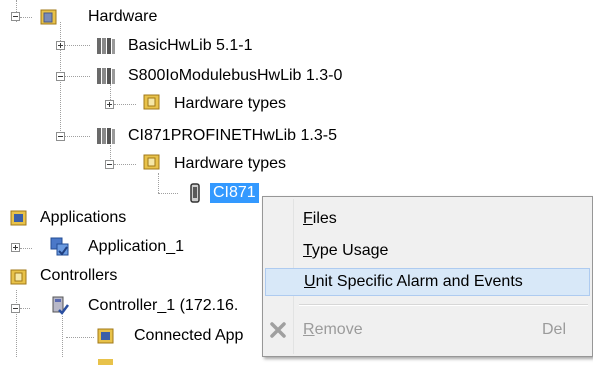  Describe the element at coordinates (427, 330) in the screenshot. I see `menu-item-remove: Remove Del` at that location.